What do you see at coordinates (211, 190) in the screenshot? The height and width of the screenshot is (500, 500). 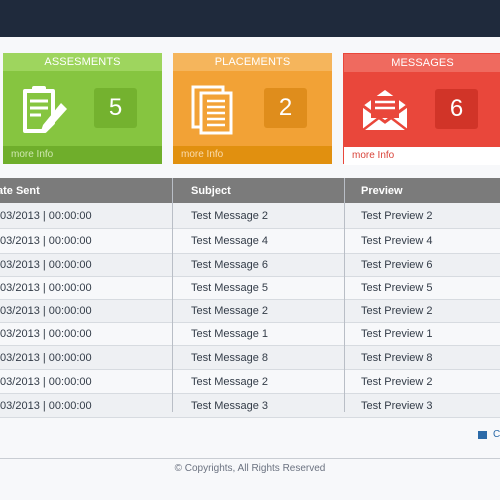 I see `column-header-subject: Subject` at bounding box center [211, 190].